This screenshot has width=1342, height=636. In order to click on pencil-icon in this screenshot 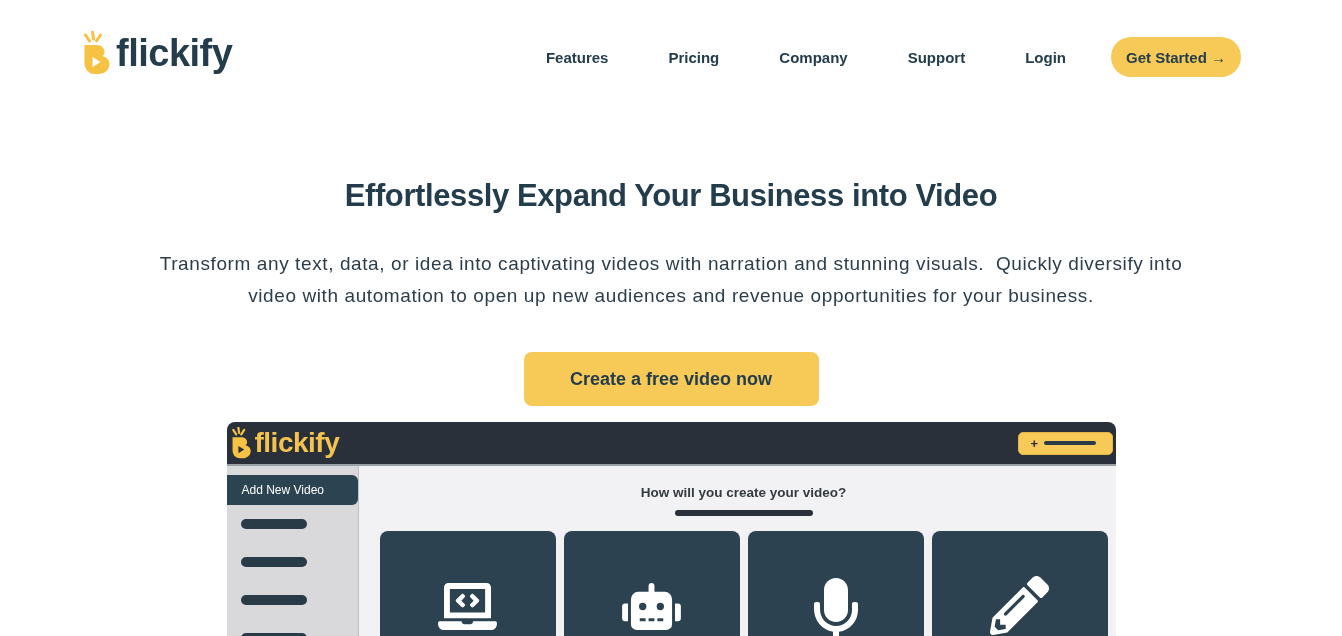, I will do `click(1019, 605)`.